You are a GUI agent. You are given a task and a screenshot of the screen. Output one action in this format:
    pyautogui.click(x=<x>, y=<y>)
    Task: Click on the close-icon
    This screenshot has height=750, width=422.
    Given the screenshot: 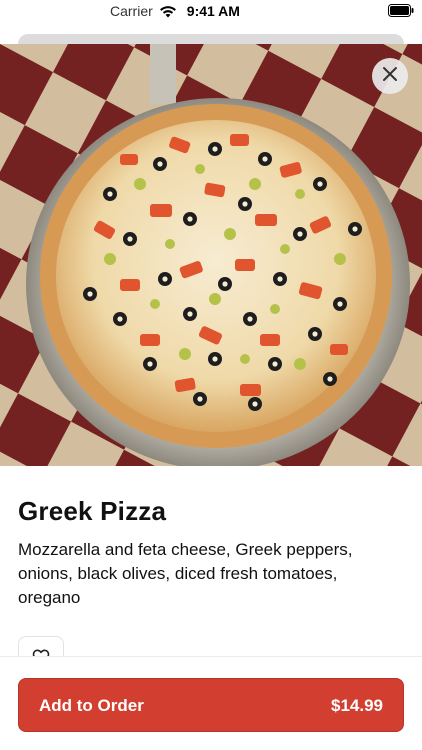 What is the action you would take?
    pyautogui.click(x=390, y=76)
    